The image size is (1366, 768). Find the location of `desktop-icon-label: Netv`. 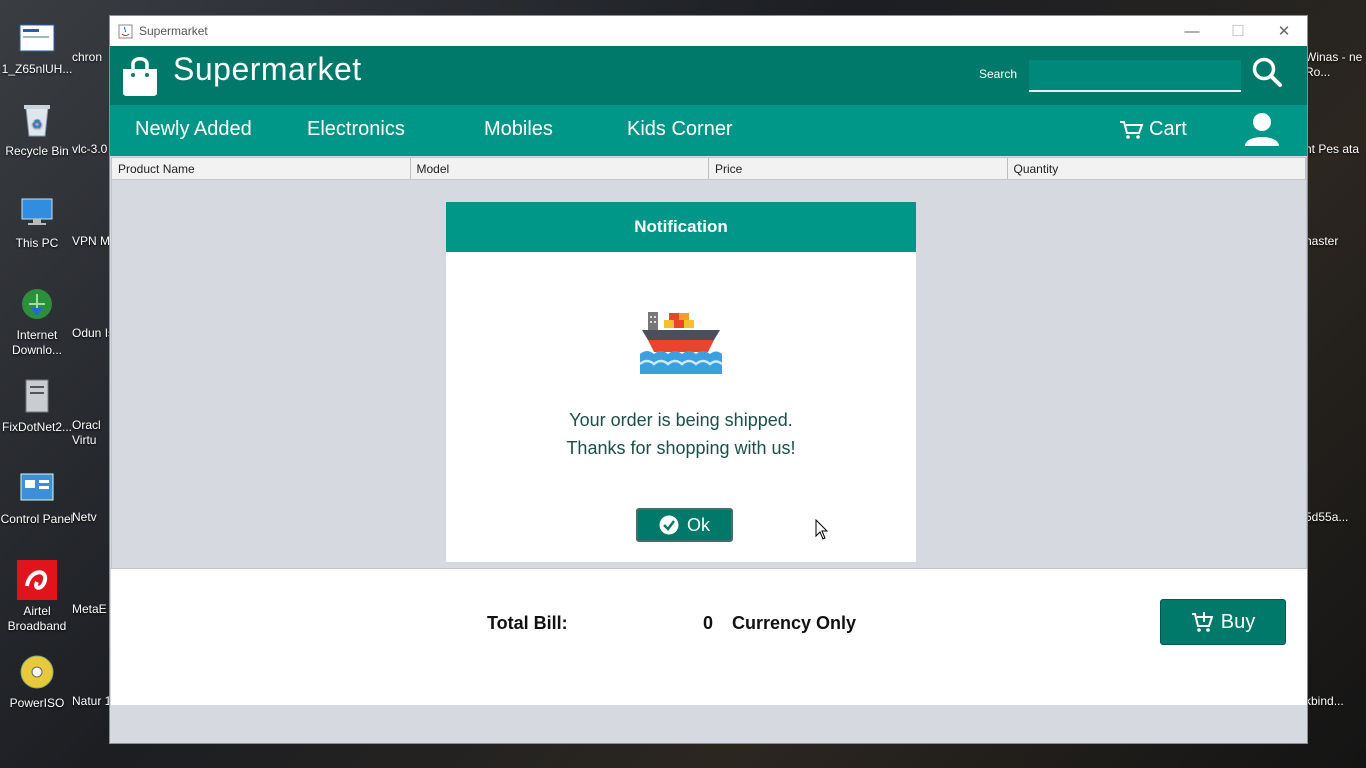

desktop-icon-label: Netv is located at coordinates (84, 517).